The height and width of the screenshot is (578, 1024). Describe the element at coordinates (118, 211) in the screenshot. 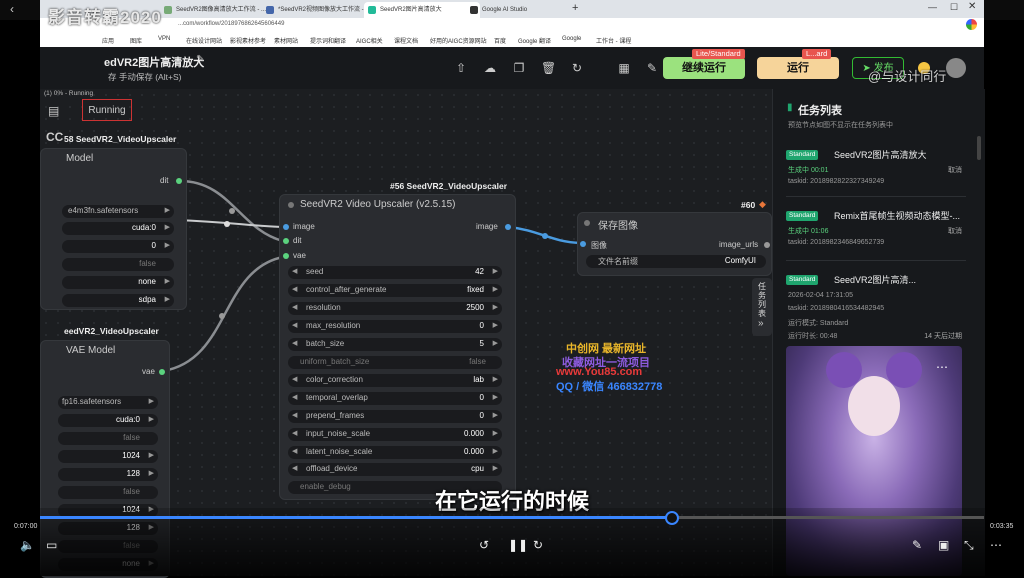

I see `node-widget: e4m3fn.safetensors ▶` at that location.